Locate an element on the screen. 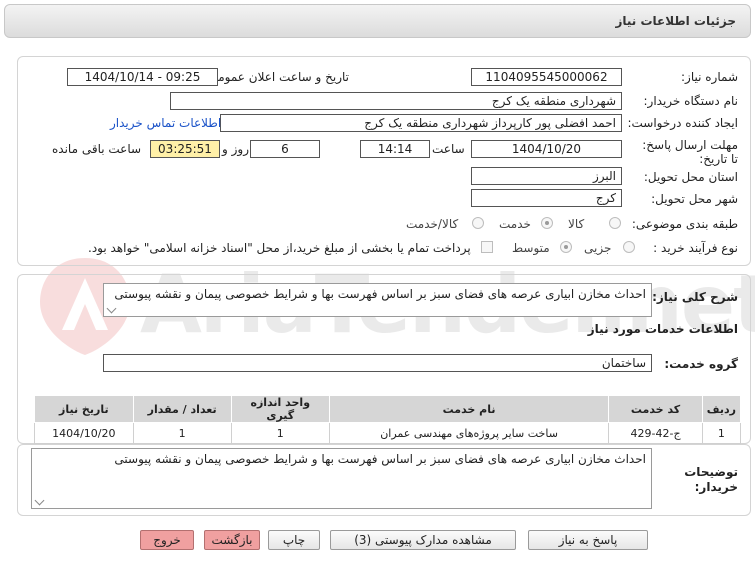  service-group-field: ساختمان is located at coordinates (377, 363).